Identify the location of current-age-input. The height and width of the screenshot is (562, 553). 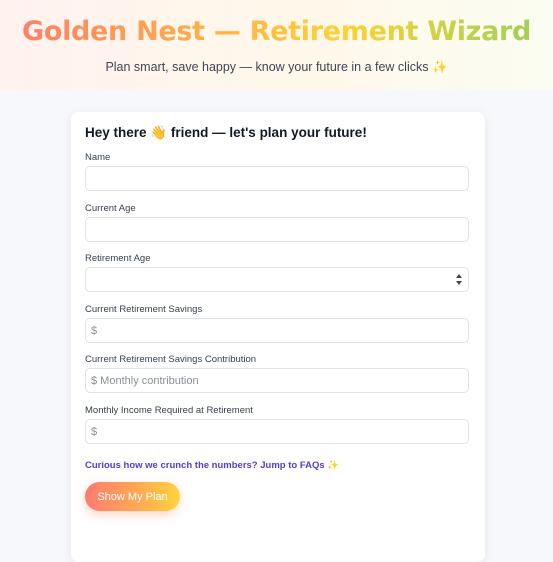
(277, 229).